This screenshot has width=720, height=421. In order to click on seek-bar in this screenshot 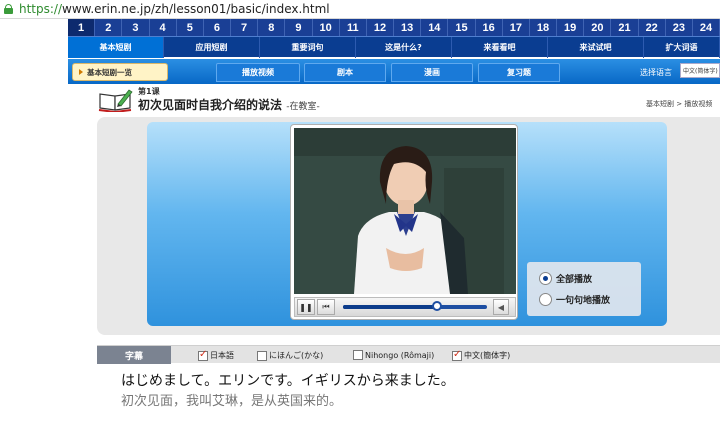, I will do `click(415, 306)`.